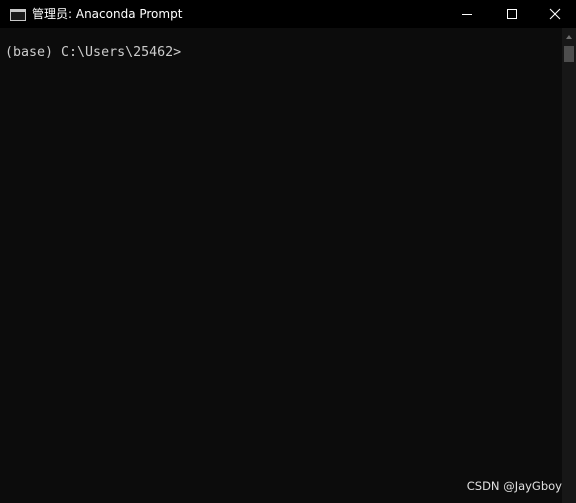  I want to click on scroll-up-arrow-icon, so click(569, 36).